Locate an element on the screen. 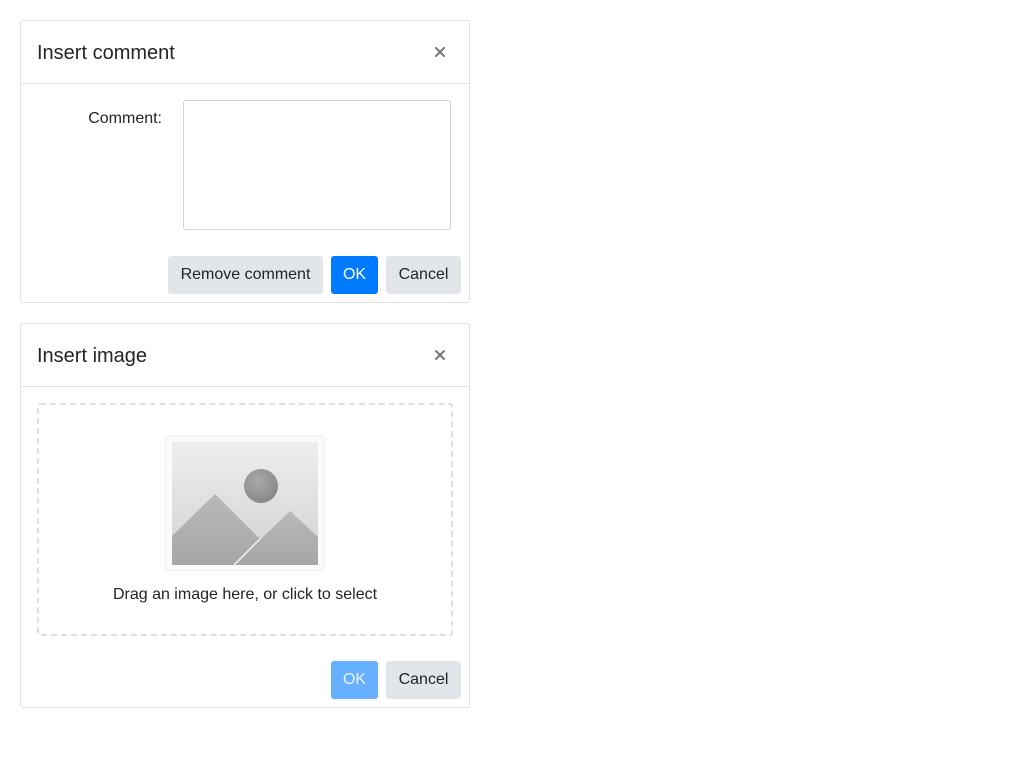  dropzone-text: Drag an image here, or click to select is located at coordinates (245, 594).